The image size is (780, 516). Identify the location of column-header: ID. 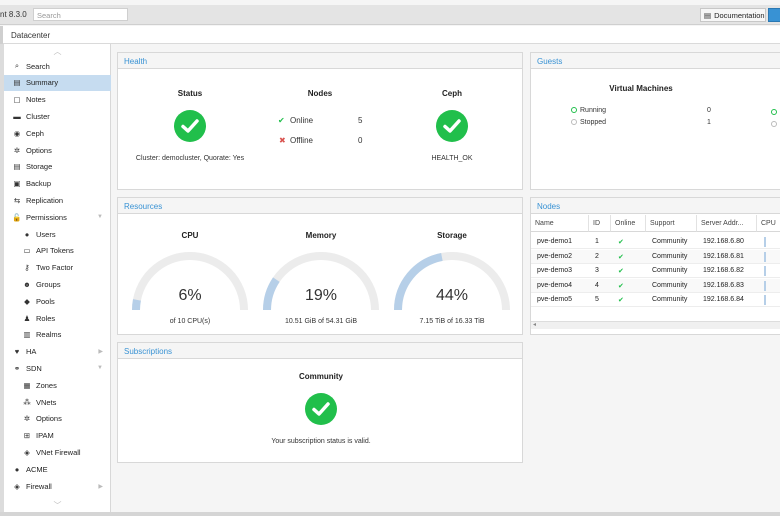
(600, 223).